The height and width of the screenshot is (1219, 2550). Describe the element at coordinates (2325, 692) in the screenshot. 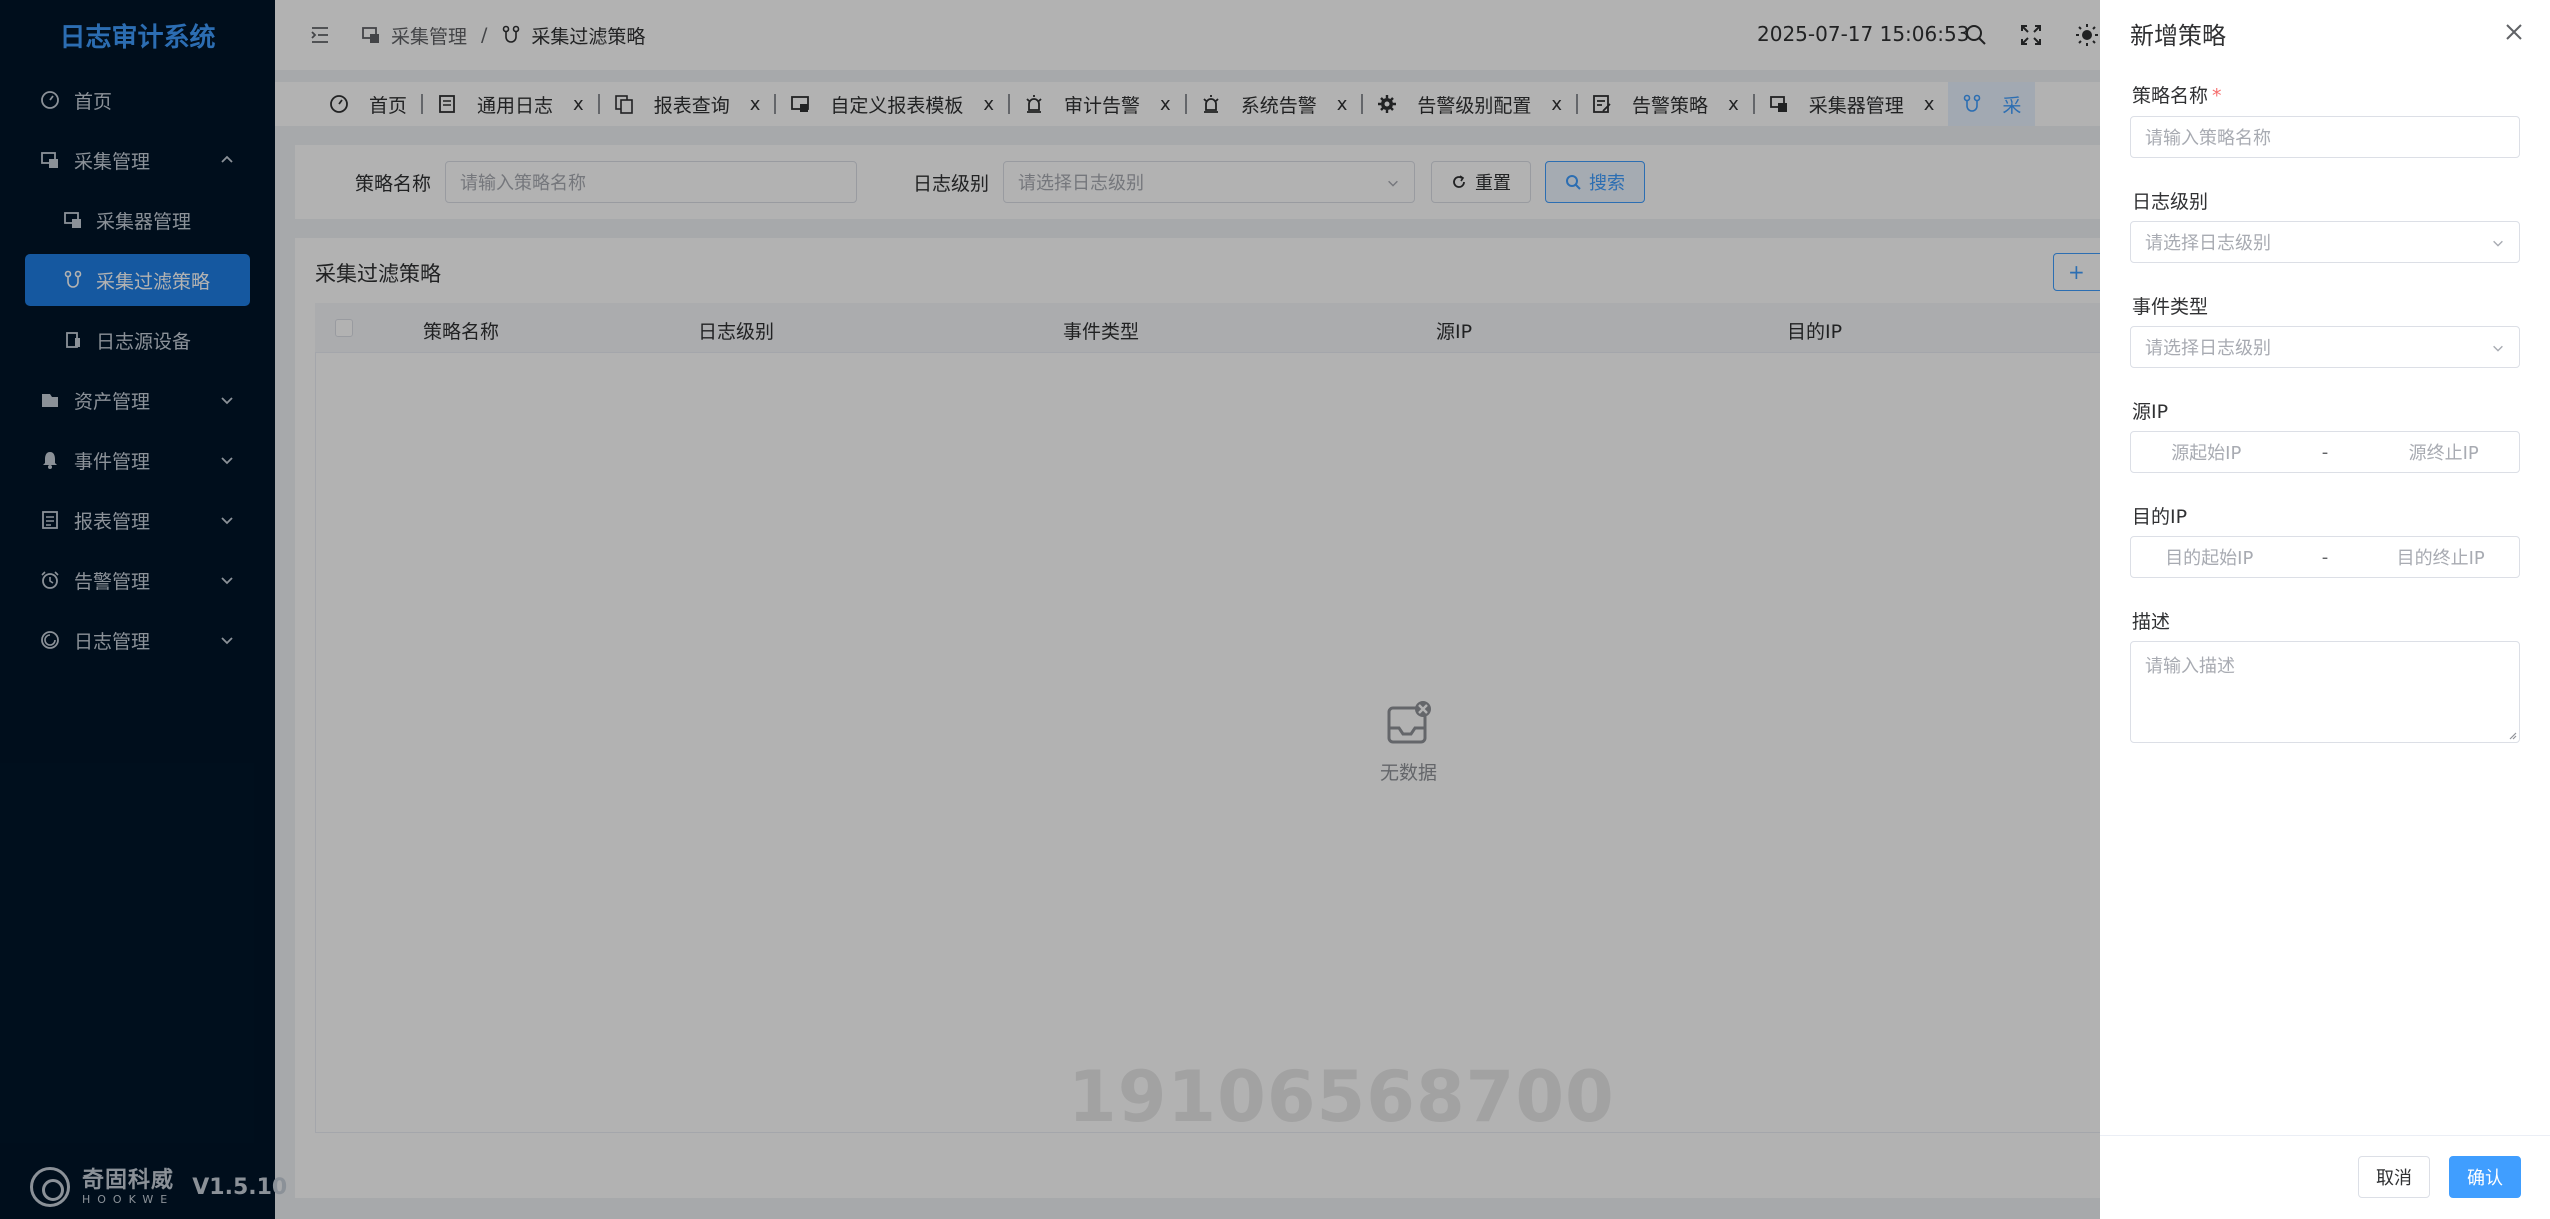

I see `description-textarea: 请输入描述` at that location.